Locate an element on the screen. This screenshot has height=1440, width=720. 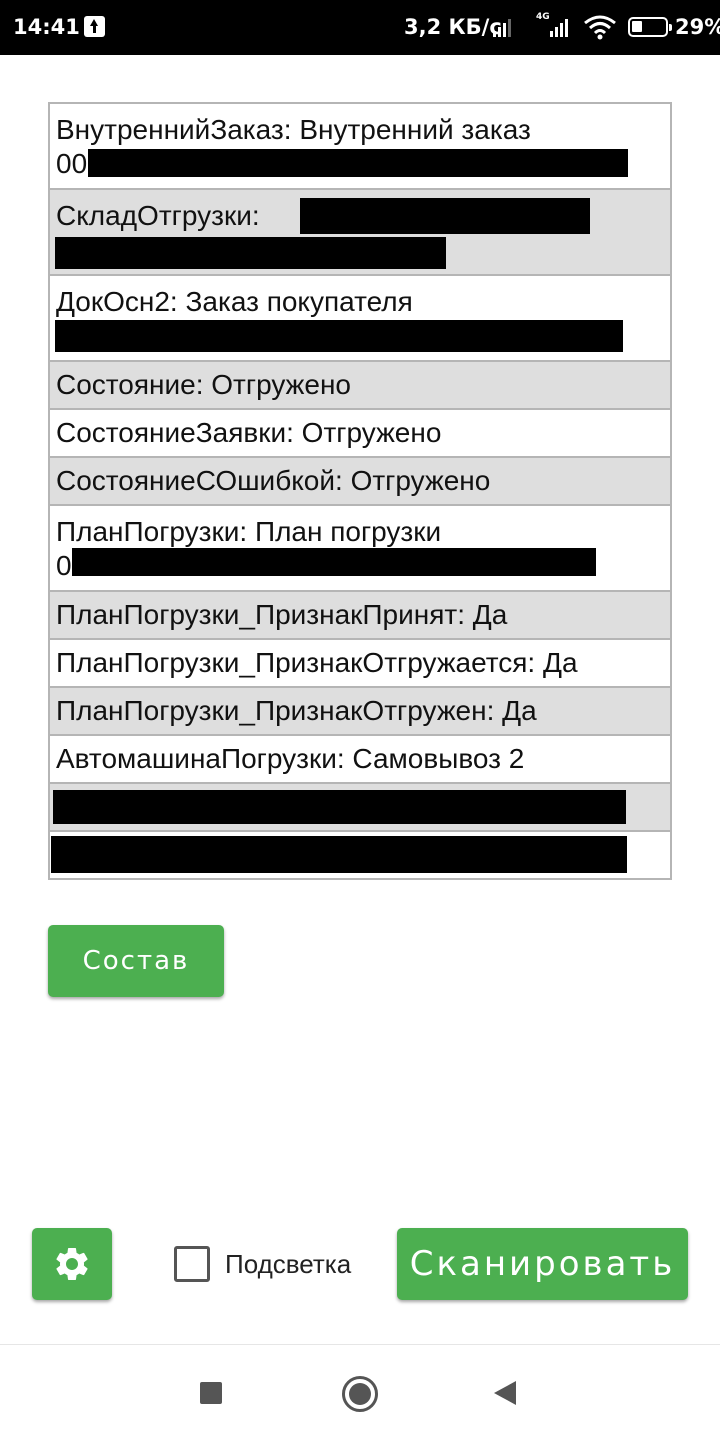
table-row: СостояниеЗаявки: Отгружено is located at coordinates (360, 434).